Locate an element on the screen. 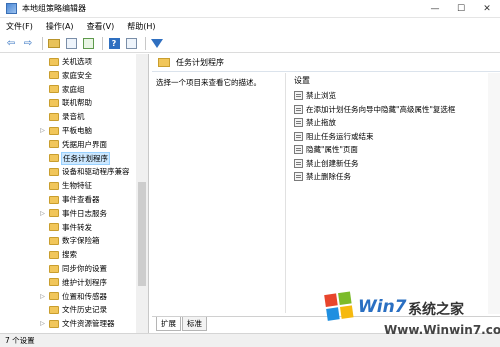  setting-label: 禁止删除任务 is located at coordinates (328, 177).